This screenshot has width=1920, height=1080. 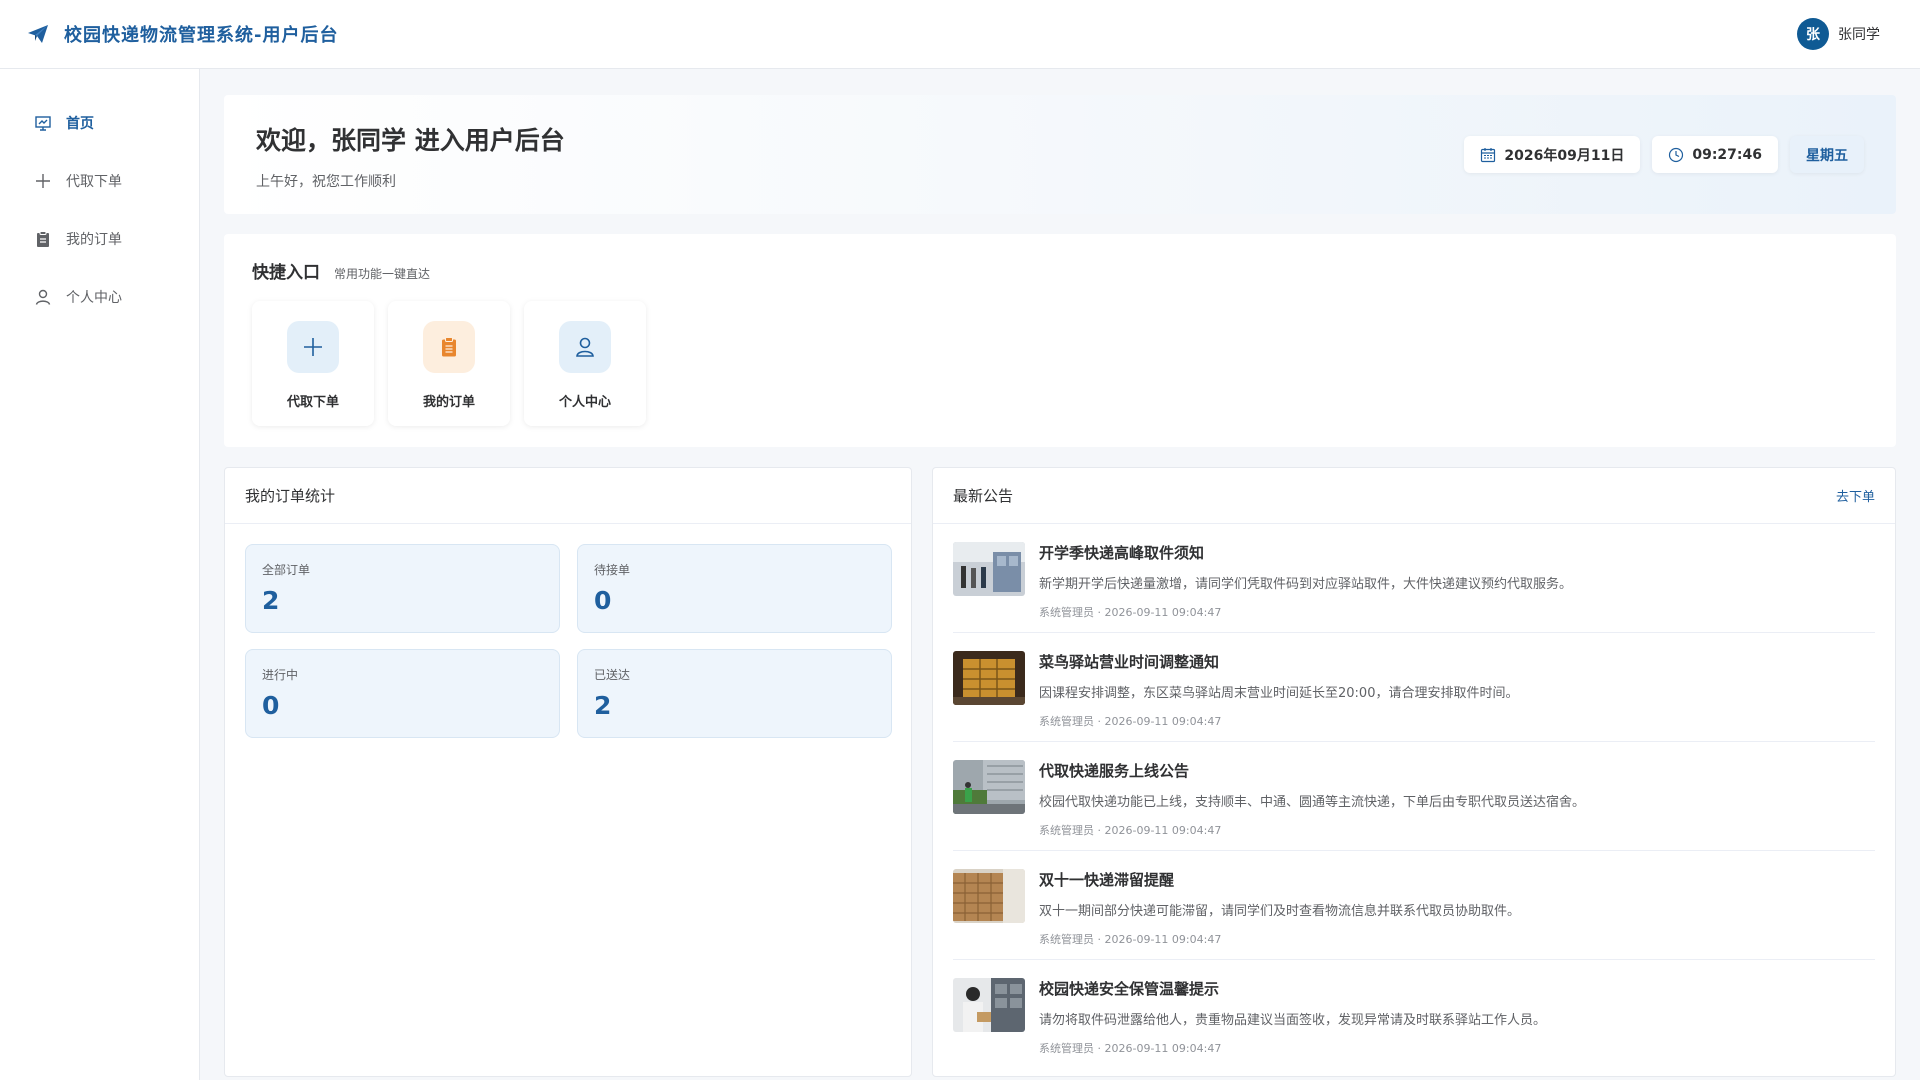 What do you see at coordinates (612, 570) in the screenshot?
I see `stat-label: 待接单` at bounding box center [612, 570].